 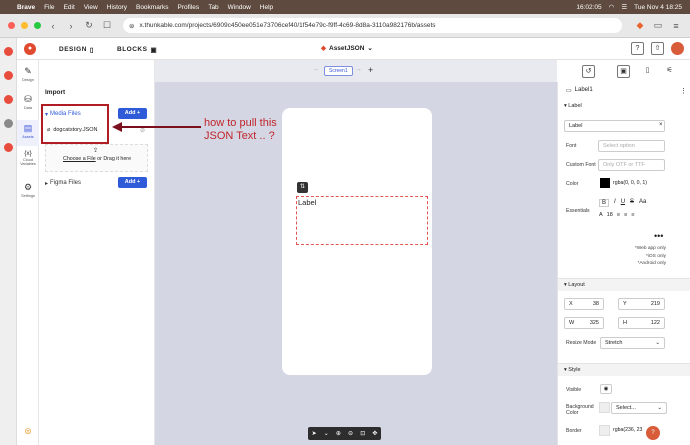 I want to click on x-field: X 38, so click(x=584, y=304).